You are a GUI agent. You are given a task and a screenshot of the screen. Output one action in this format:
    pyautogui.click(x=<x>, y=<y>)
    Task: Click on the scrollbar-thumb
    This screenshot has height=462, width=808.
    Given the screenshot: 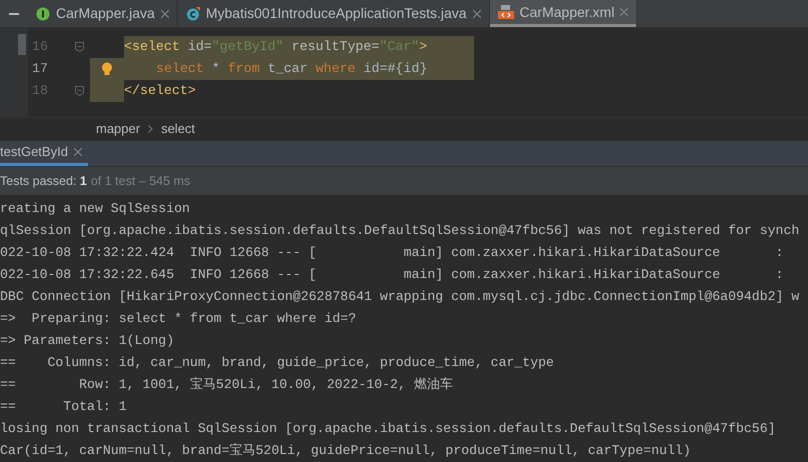 What is the action you would take?
    pyautogui.click(x=22, y=44)
    